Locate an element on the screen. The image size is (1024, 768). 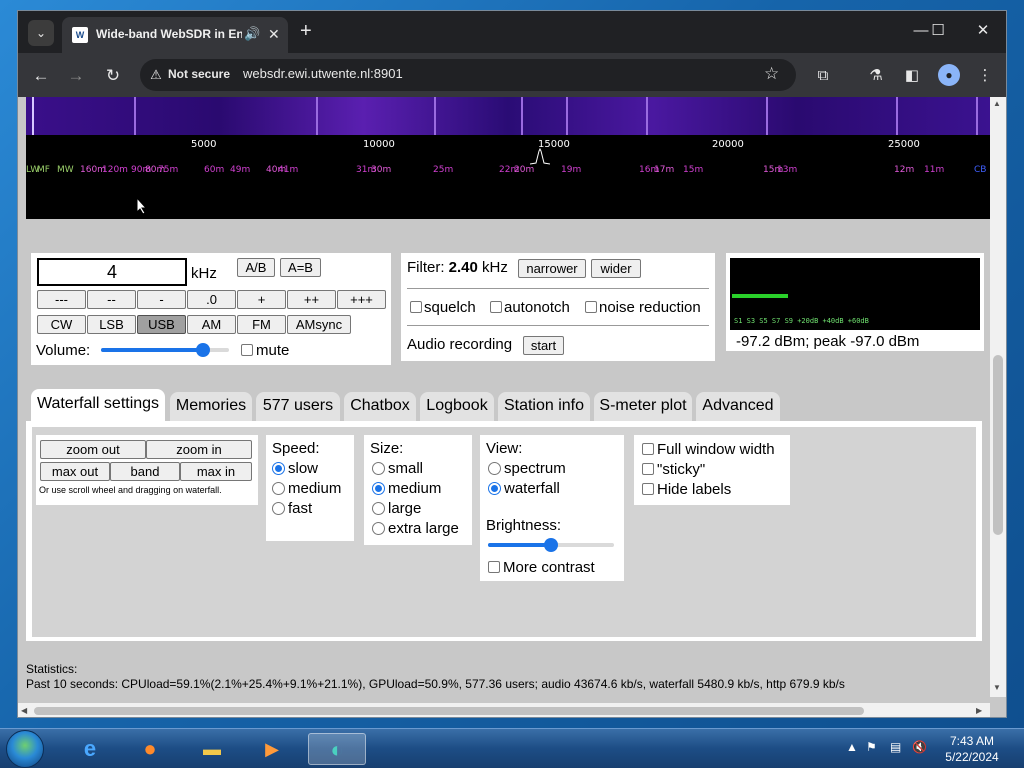
vertical-scrollbar: ▲ ▼ is located at coordinates (998, 397).